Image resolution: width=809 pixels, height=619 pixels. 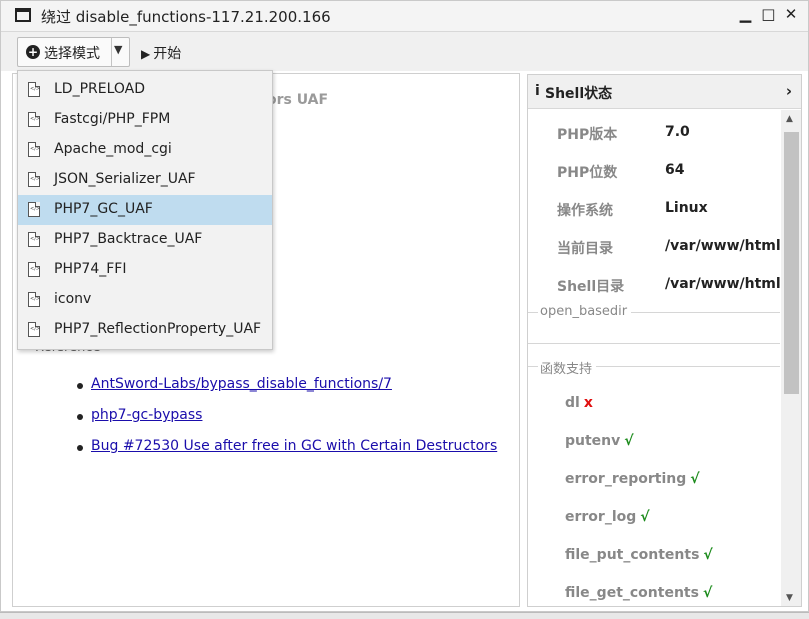 What do you see at coordinates (167, 54) in the screenshot?
I see `start-label: 开始` at bounding box center [167, 54].